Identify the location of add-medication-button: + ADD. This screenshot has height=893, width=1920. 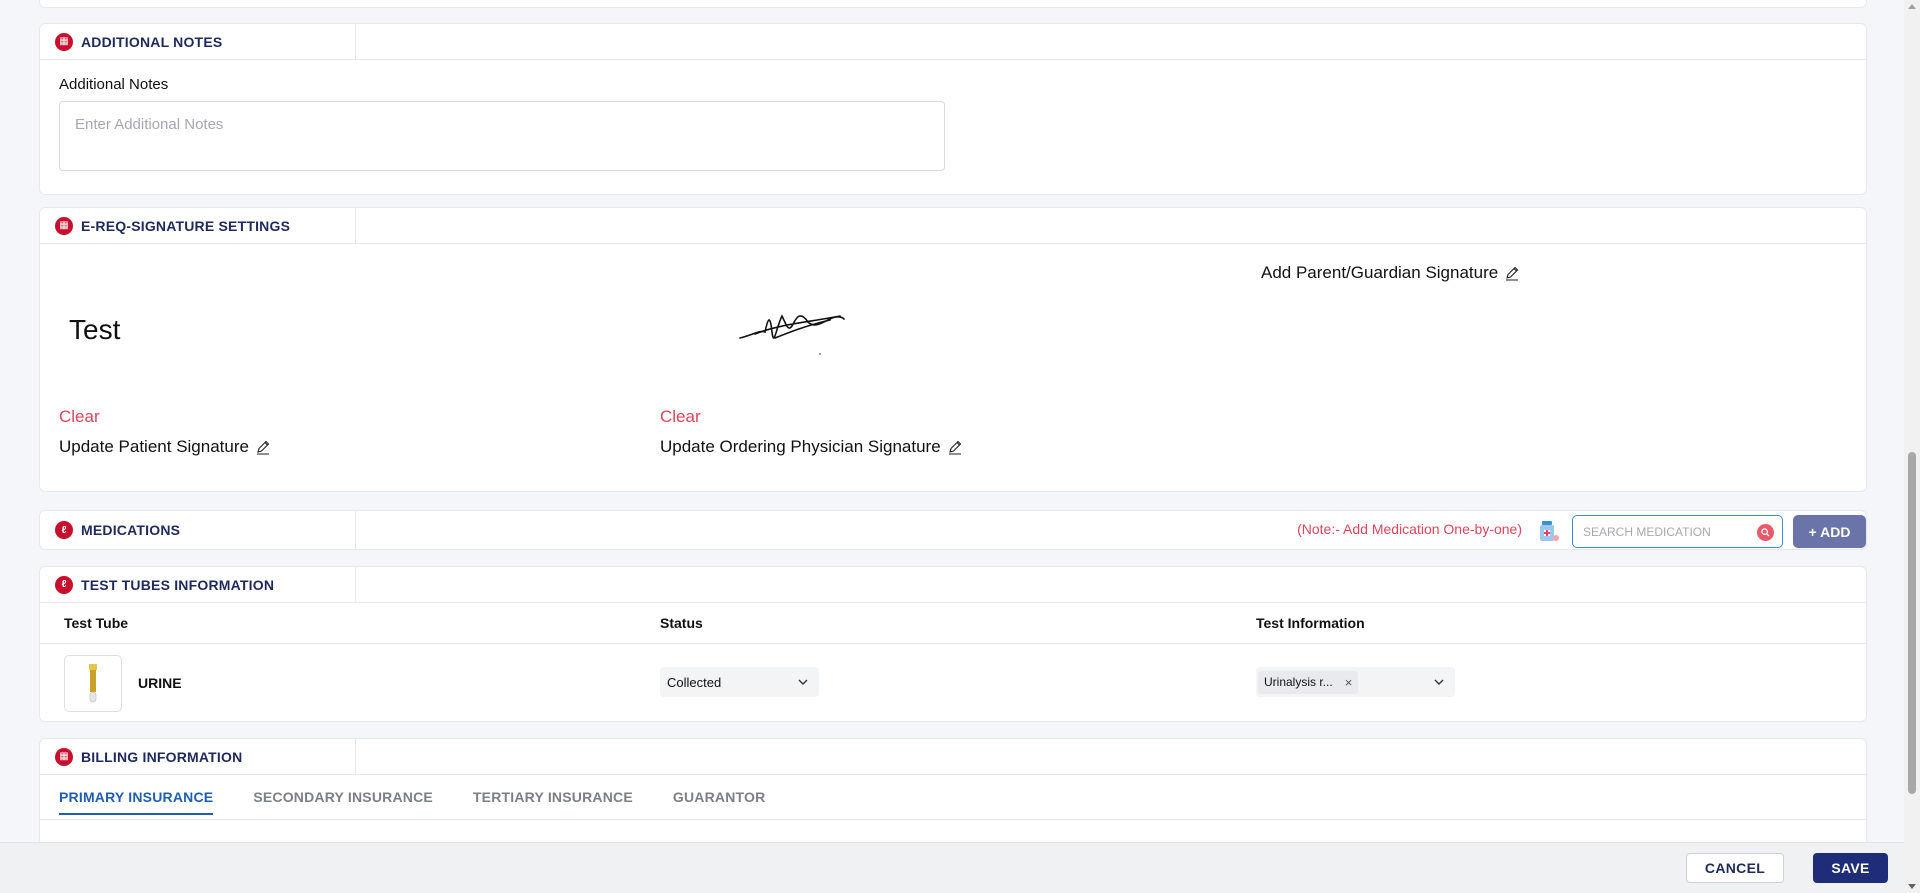
(1829, 531).